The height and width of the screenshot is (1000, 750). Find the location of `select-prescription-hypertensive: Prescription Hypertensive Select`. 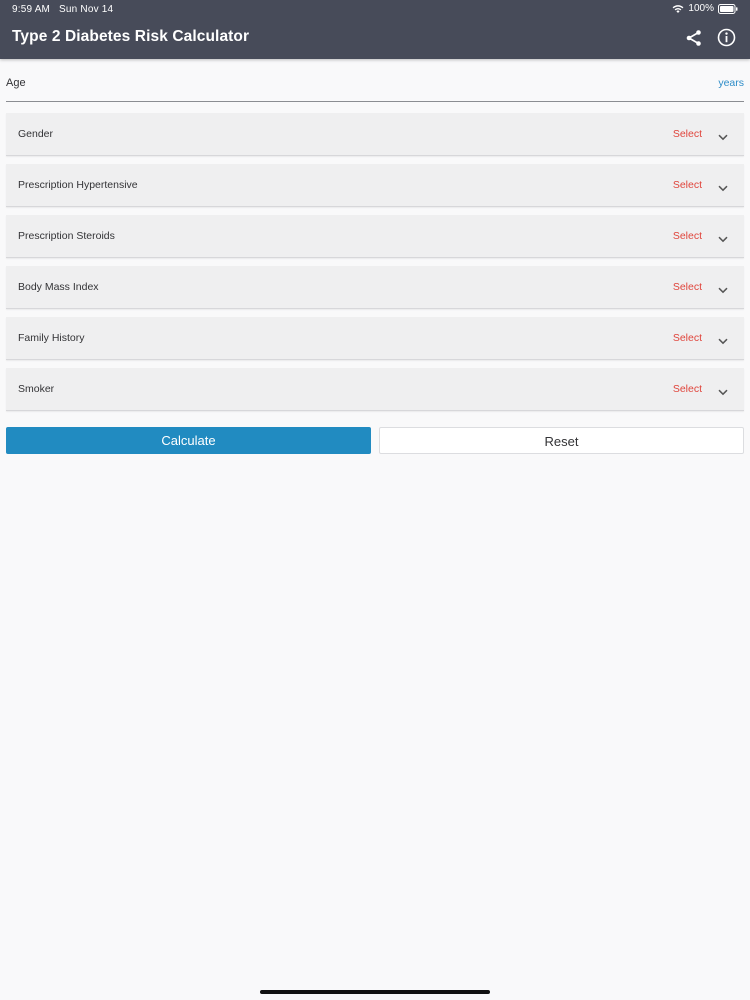

select-prescription-hypertensive: Prescription Hypertensive Select is located at coordinates (375, 185).